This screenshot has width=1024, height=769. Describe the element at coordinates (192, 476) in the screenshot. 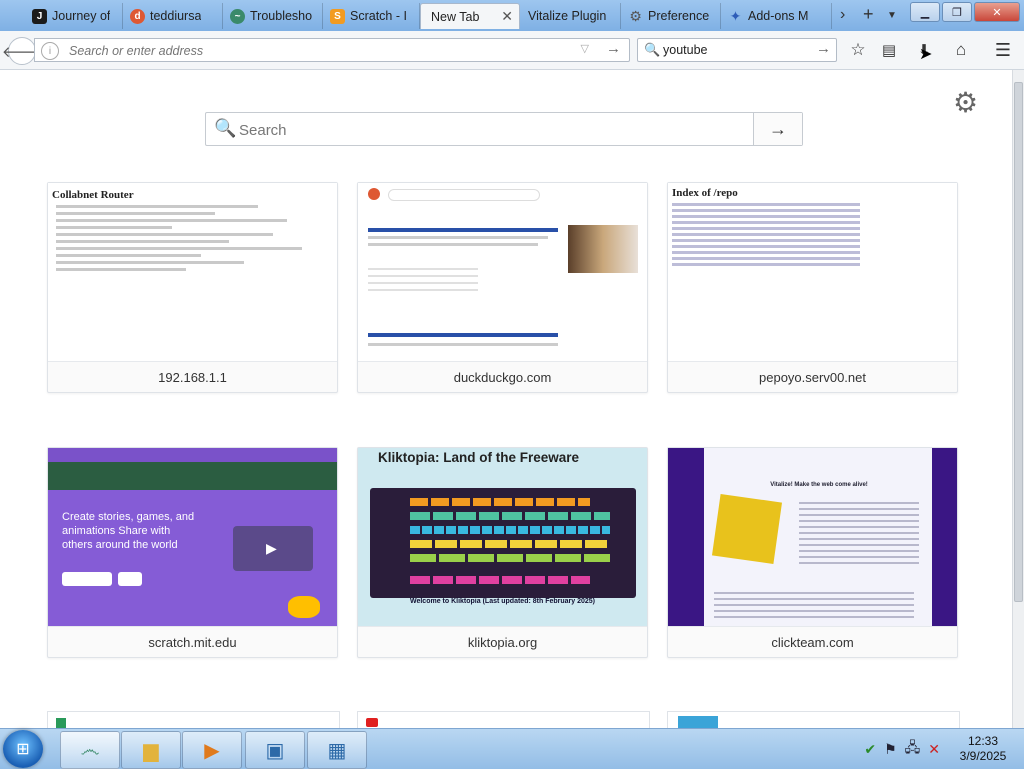

I see `thumb-banner` at that location.